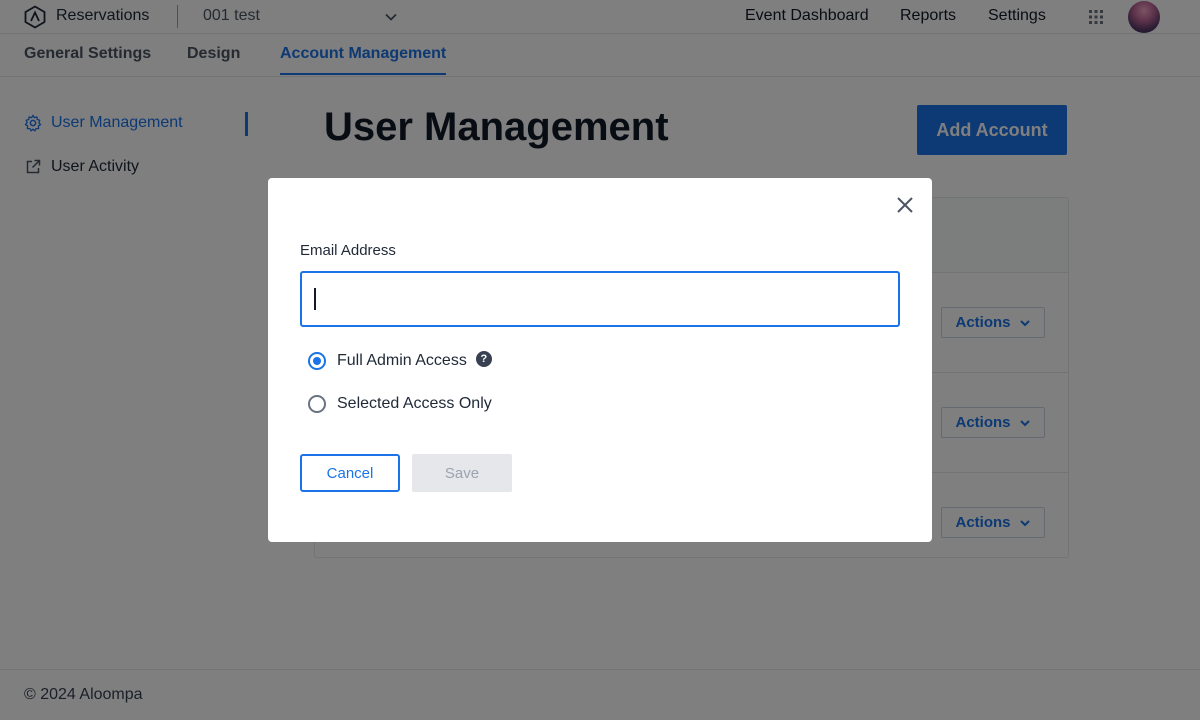  Describe the element at coordinates (317, 404) in the screenshot. I see `radio-unchecked` at that location.